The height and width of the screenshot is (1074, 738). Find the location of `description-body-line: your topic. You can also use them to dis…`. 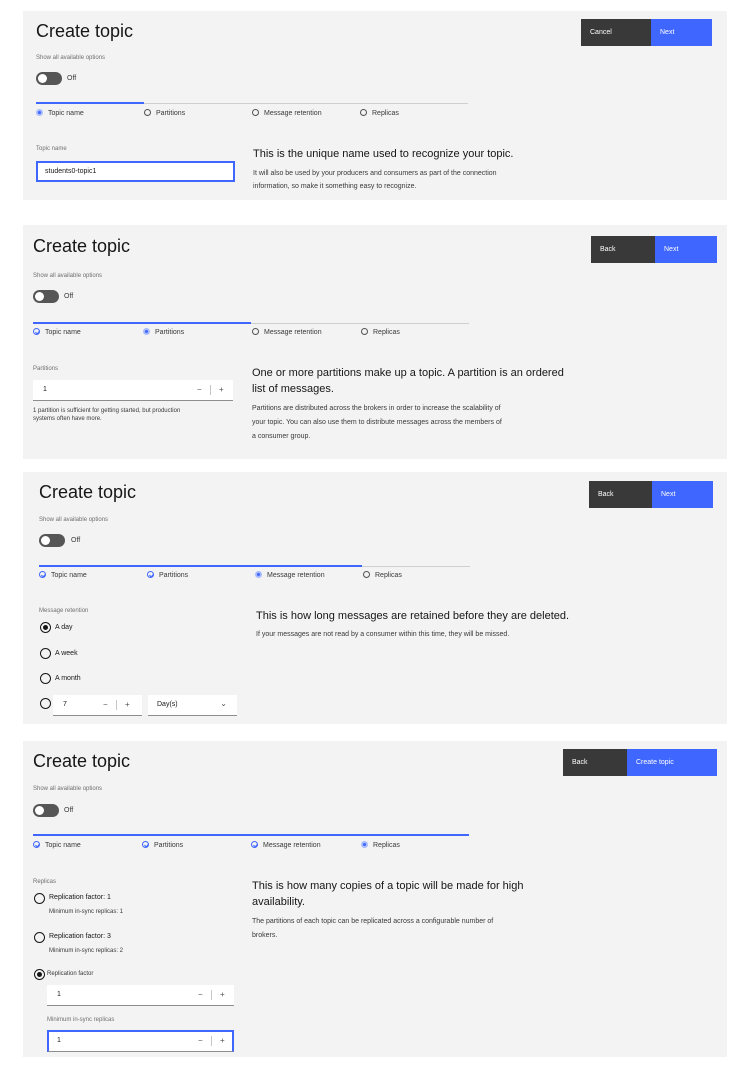

description-body-line: your topic. You can also use them to dis… is located at coordinates (377, 422).